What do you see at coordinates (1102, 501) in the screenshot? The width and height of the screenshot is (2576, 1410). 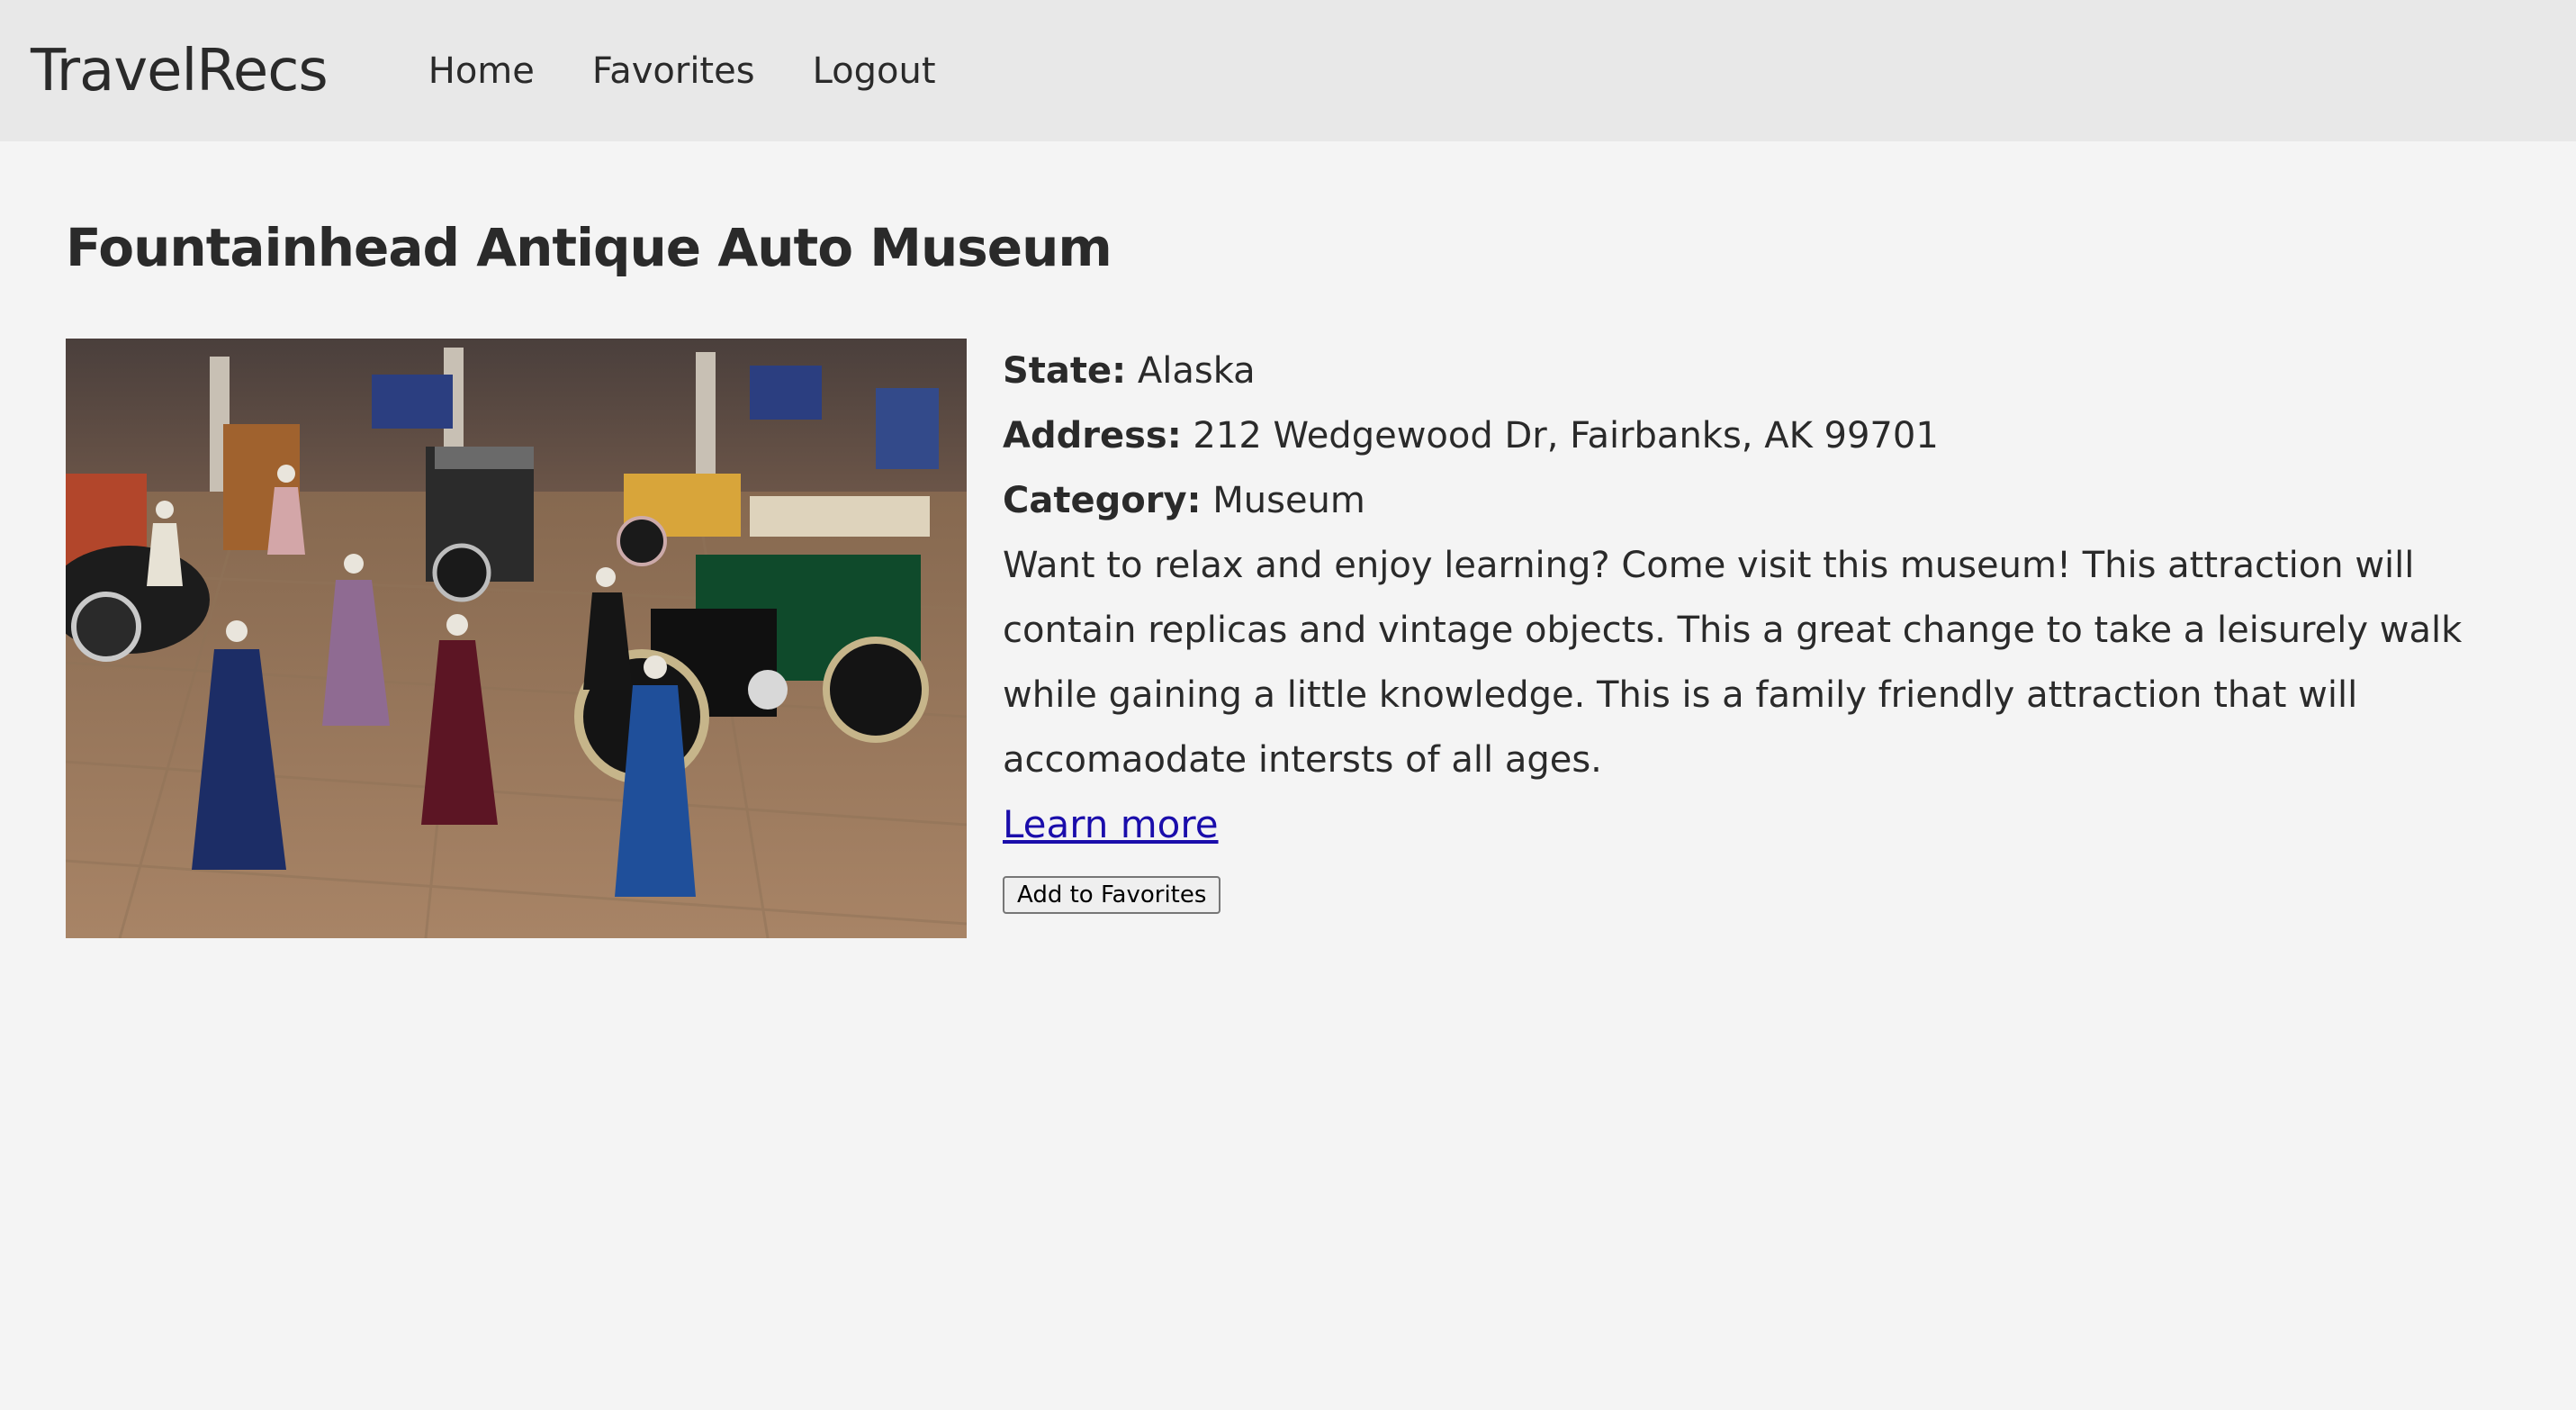 I see `category-label: Category:` at bounding box center [1102, 501].